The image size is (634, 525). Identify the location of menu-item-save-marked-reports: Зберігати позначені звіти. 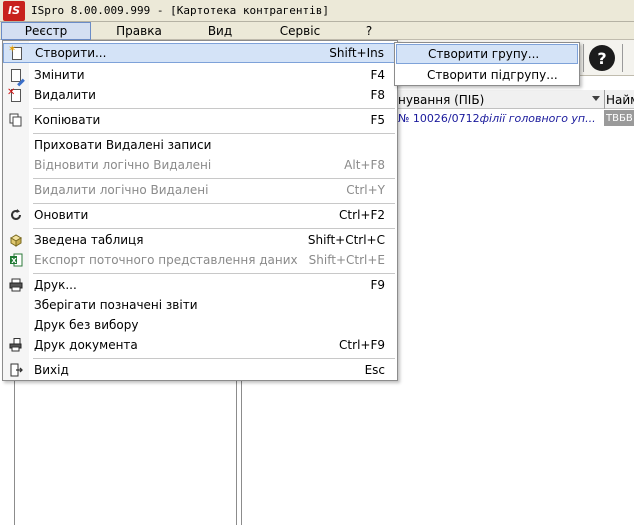
(200, 305).